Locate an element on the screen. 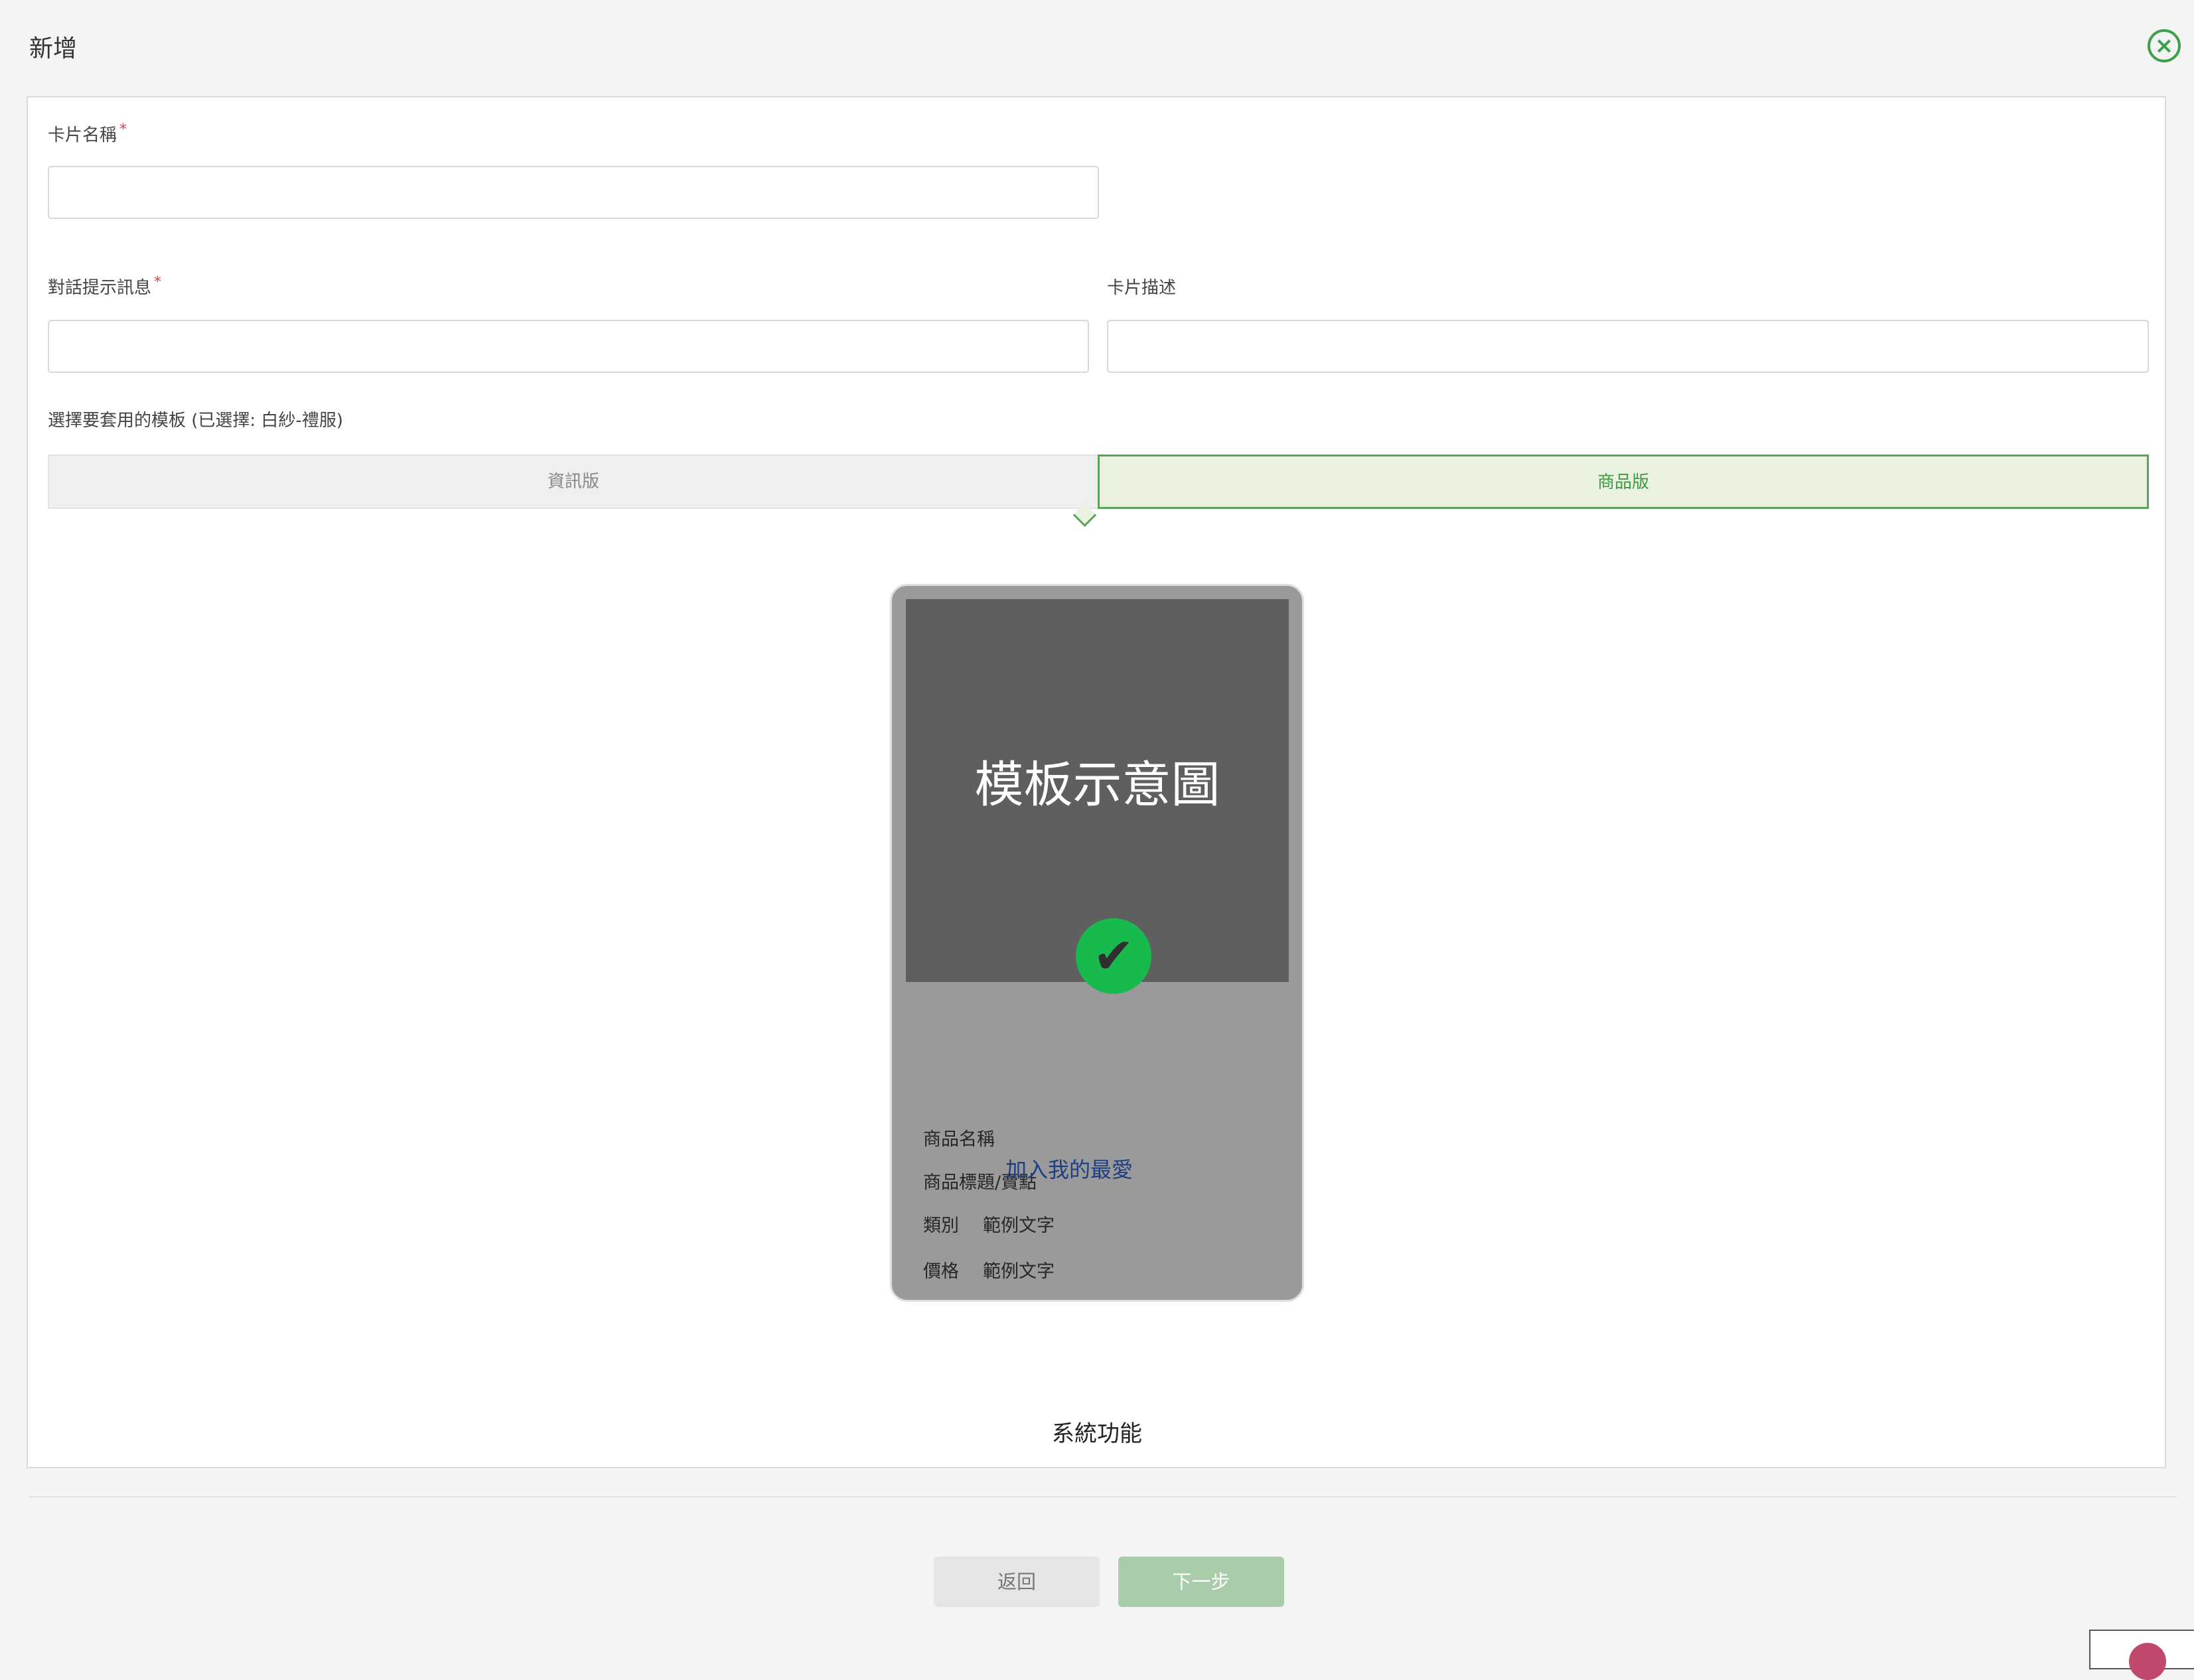 The width and height of the screenshot is (2194, 1680). page-title: 新增 is located at coordinates (53, 48).